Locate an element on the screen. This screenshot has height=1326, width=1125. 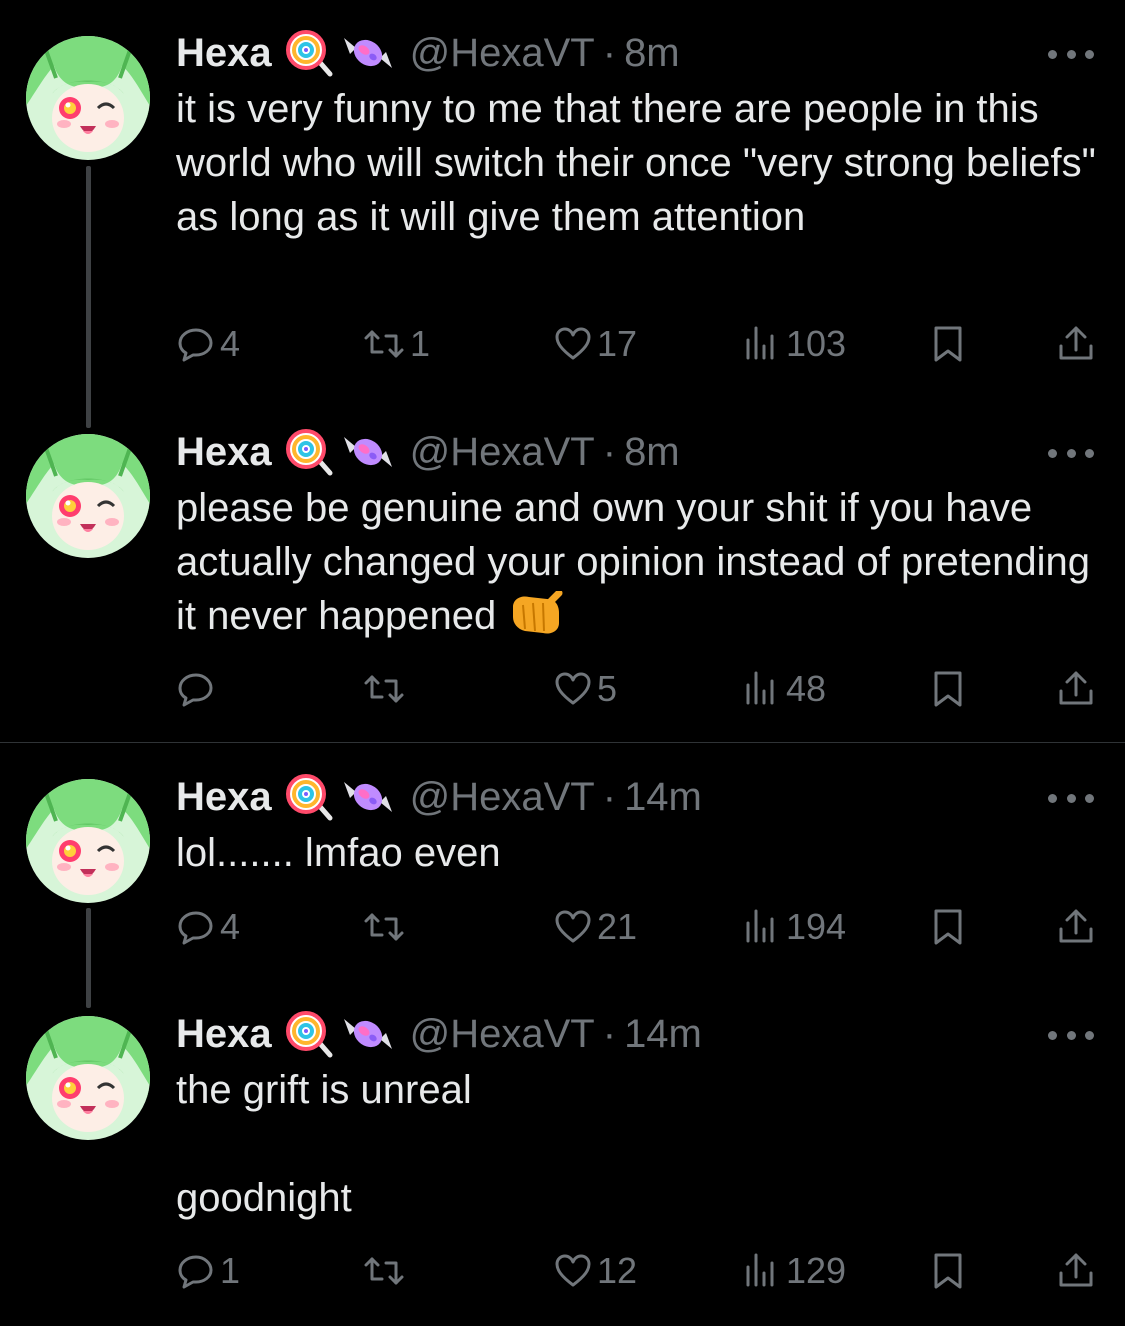
reply-button: 1 is located at coordinates (208, 1271).